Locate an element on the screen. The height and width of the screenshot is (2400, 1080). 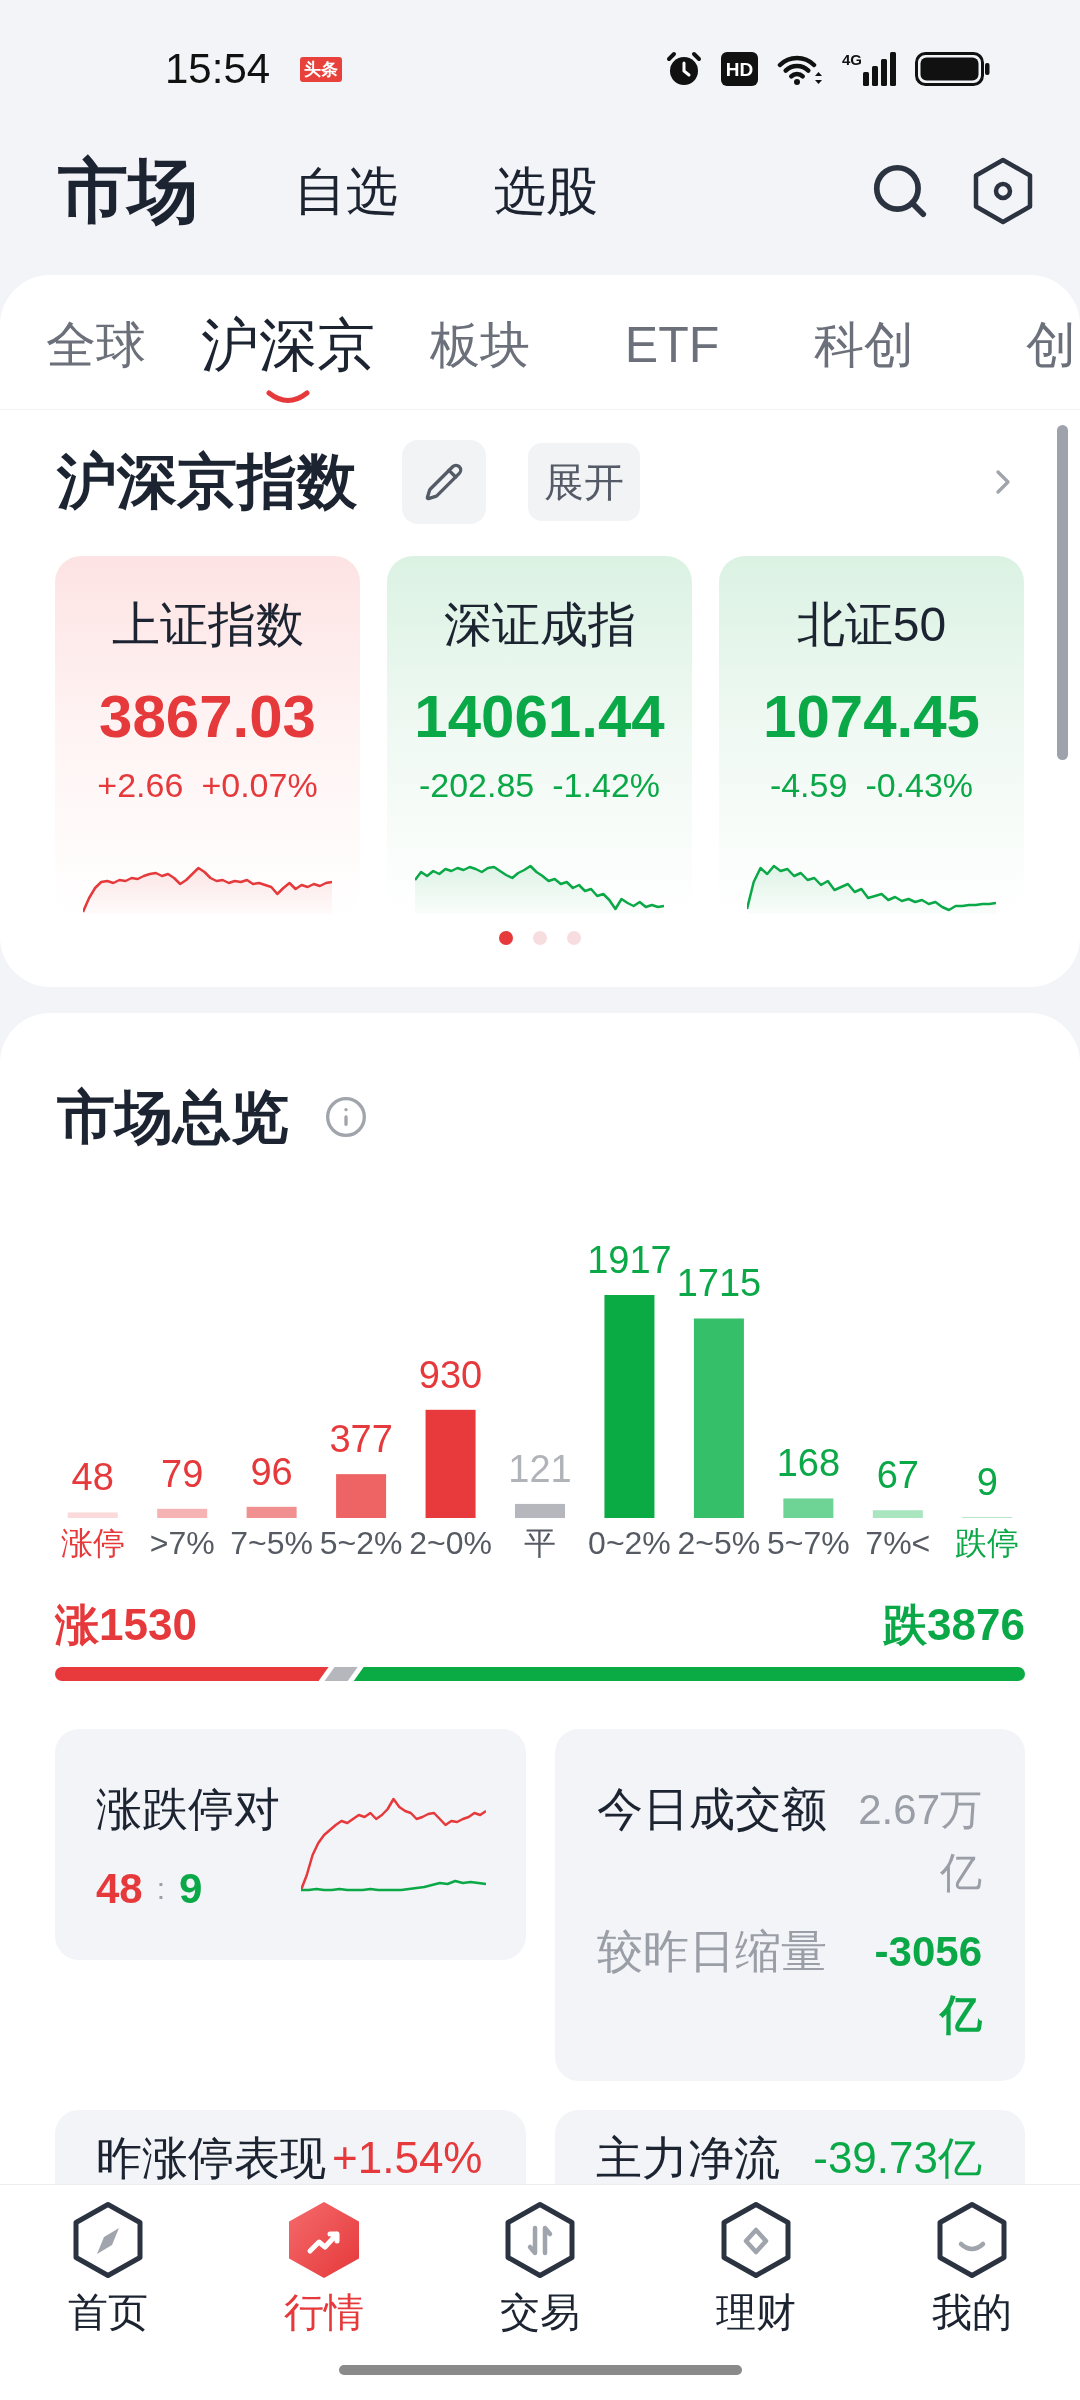
stat-value: 2.67万亿 is located at coordinates (919, 1841).